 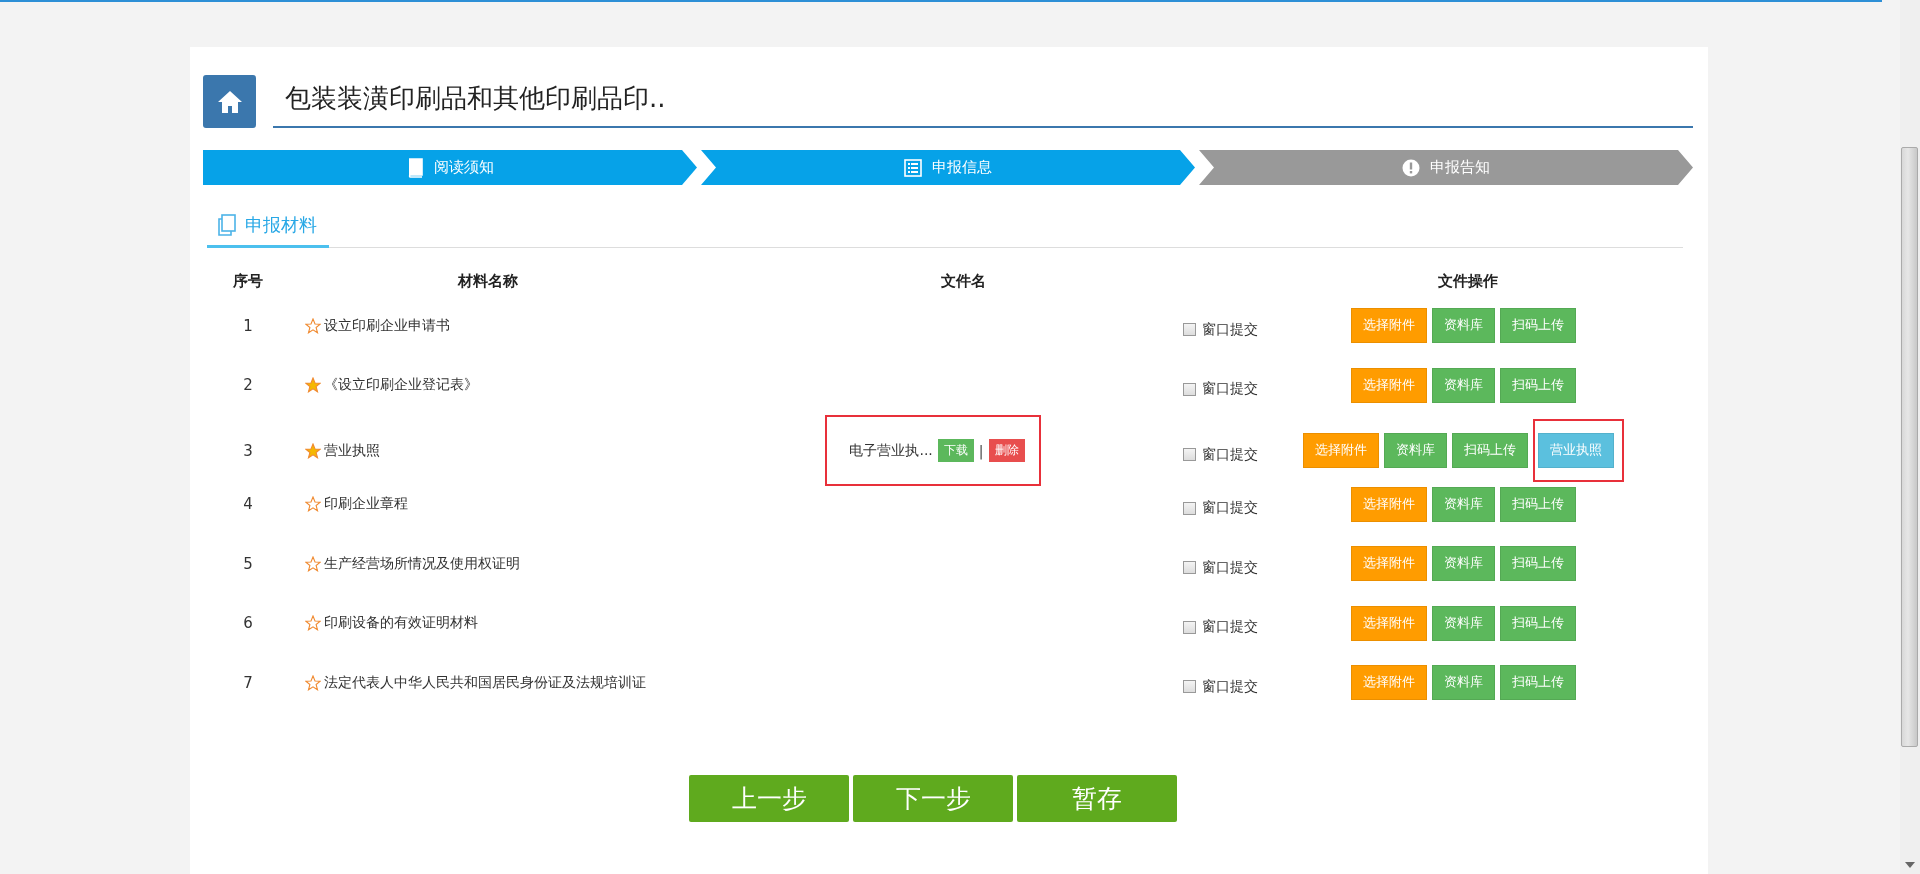 I want to click on footer-button: 上一步, so click(x=769, y=798).